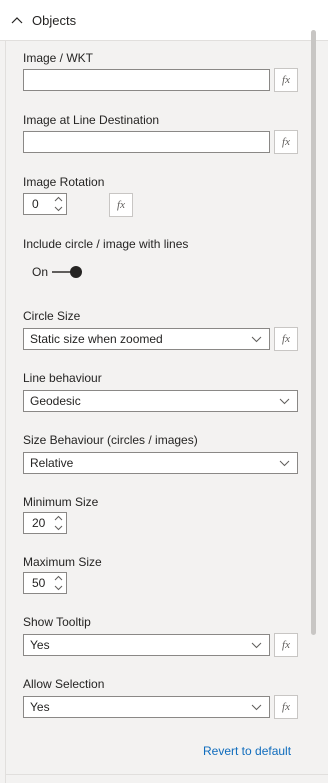 The height and width of the screenshot is (783, 328). I want to click on image-line-destination-input, so click(146, 142).